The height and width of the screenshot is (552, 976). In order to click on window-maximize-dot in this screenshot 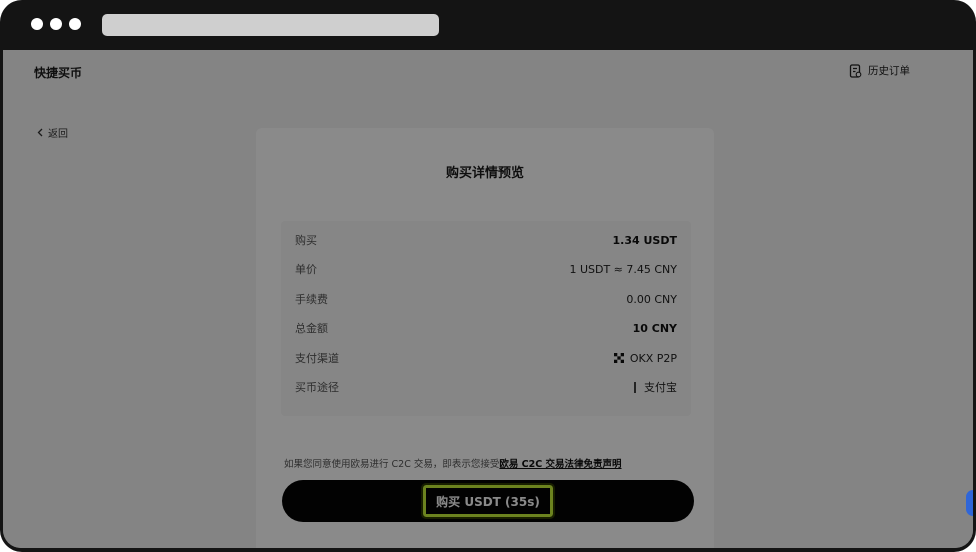, I will do `click(75, 24)`.